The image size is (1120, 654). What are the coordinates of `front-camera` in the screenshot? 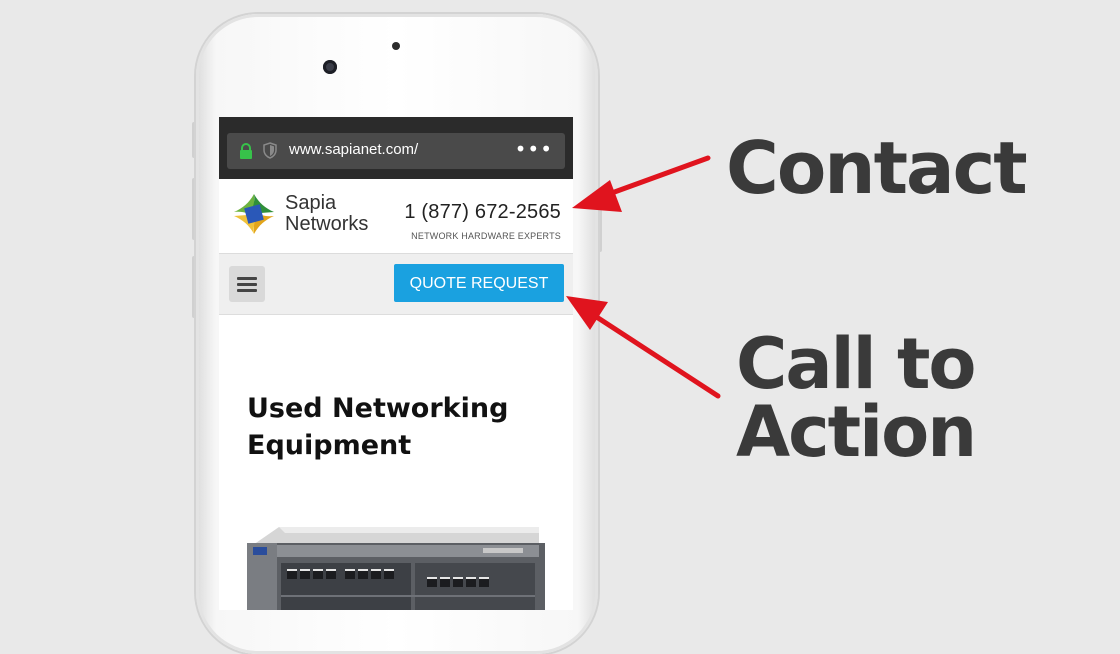 It's located at (330, 67).